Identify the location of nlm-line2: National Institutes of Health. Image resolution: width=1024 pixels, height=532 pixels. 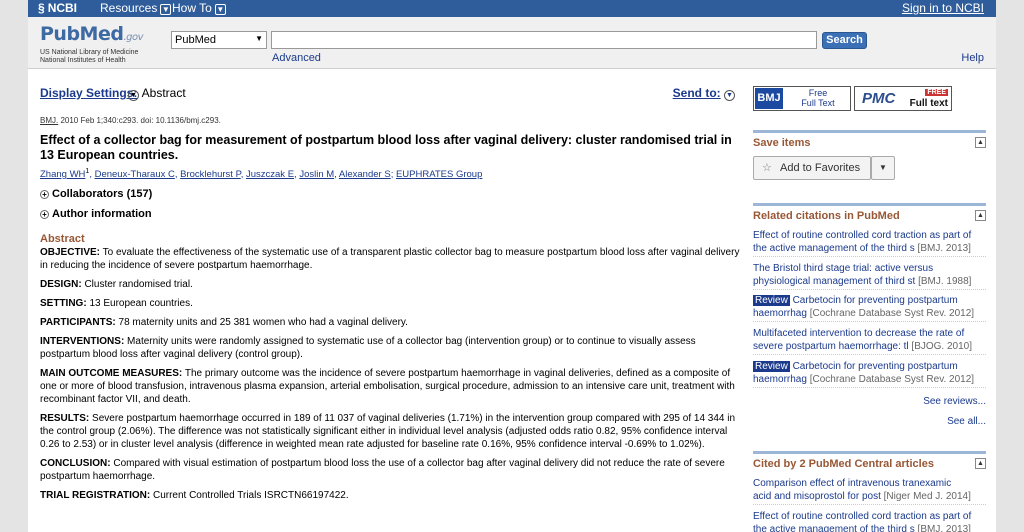
(83, 60).